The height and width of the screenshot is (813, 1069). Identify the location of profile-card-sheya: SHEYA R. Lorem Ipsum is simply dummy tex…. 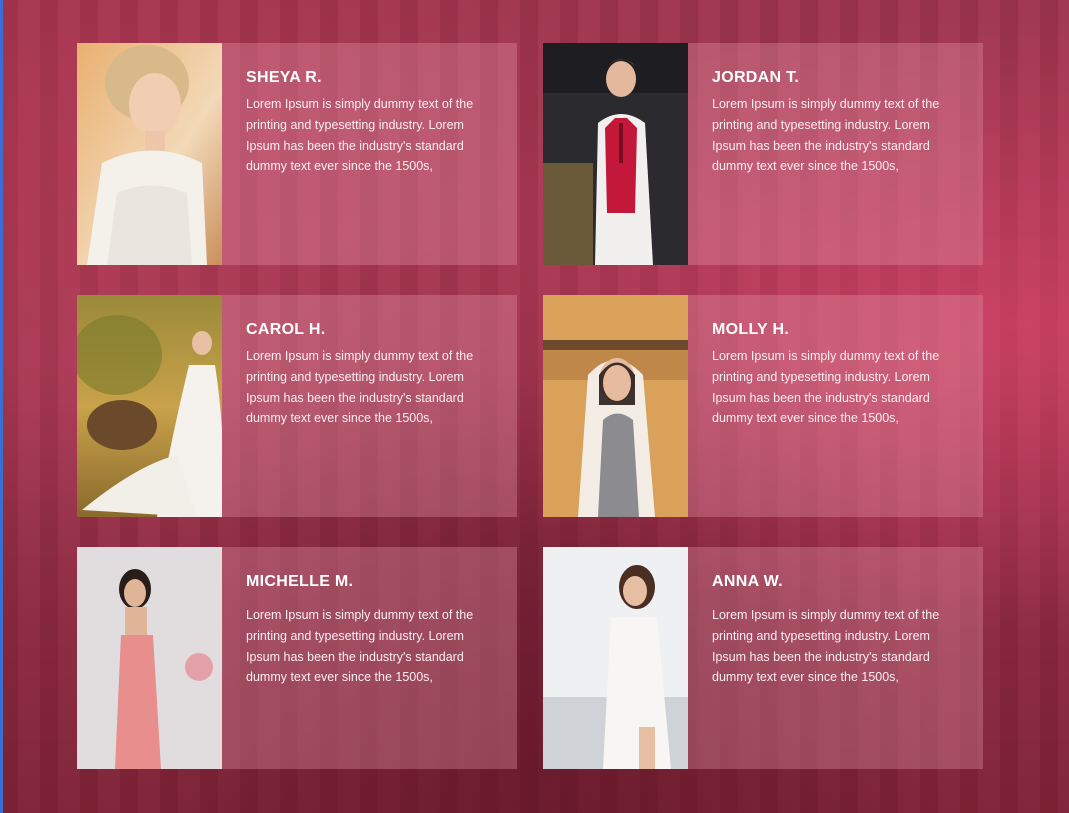
(297, 154).